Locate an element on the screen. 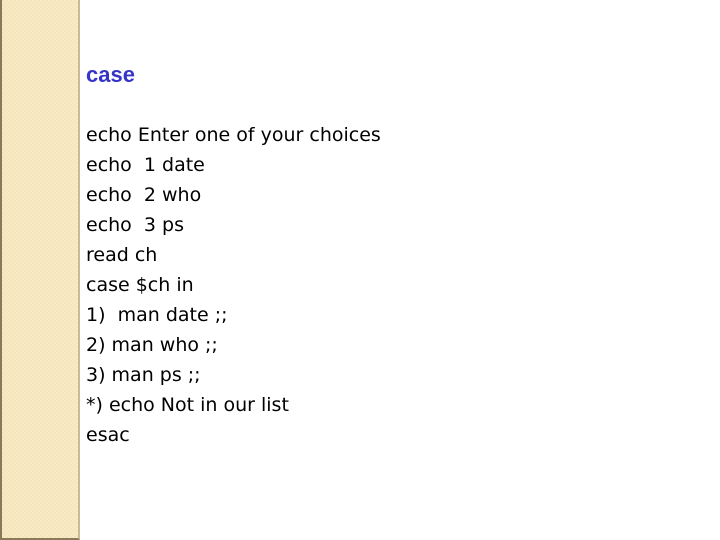  code-line: echo 1 date is located at coordinates (145, 165).